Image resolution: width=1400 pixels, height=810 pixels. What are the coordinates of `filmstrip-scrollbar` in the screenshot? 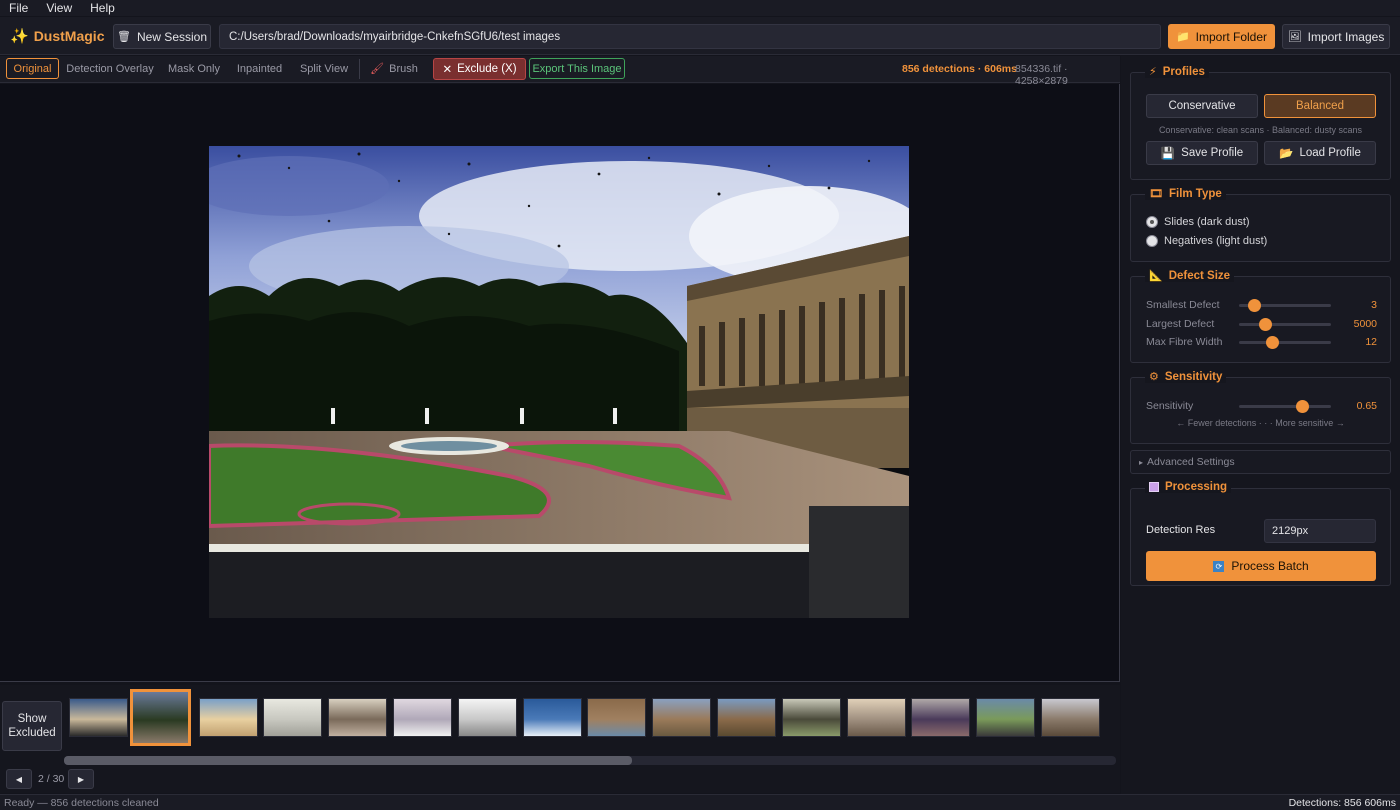 It's located at (590, 760).